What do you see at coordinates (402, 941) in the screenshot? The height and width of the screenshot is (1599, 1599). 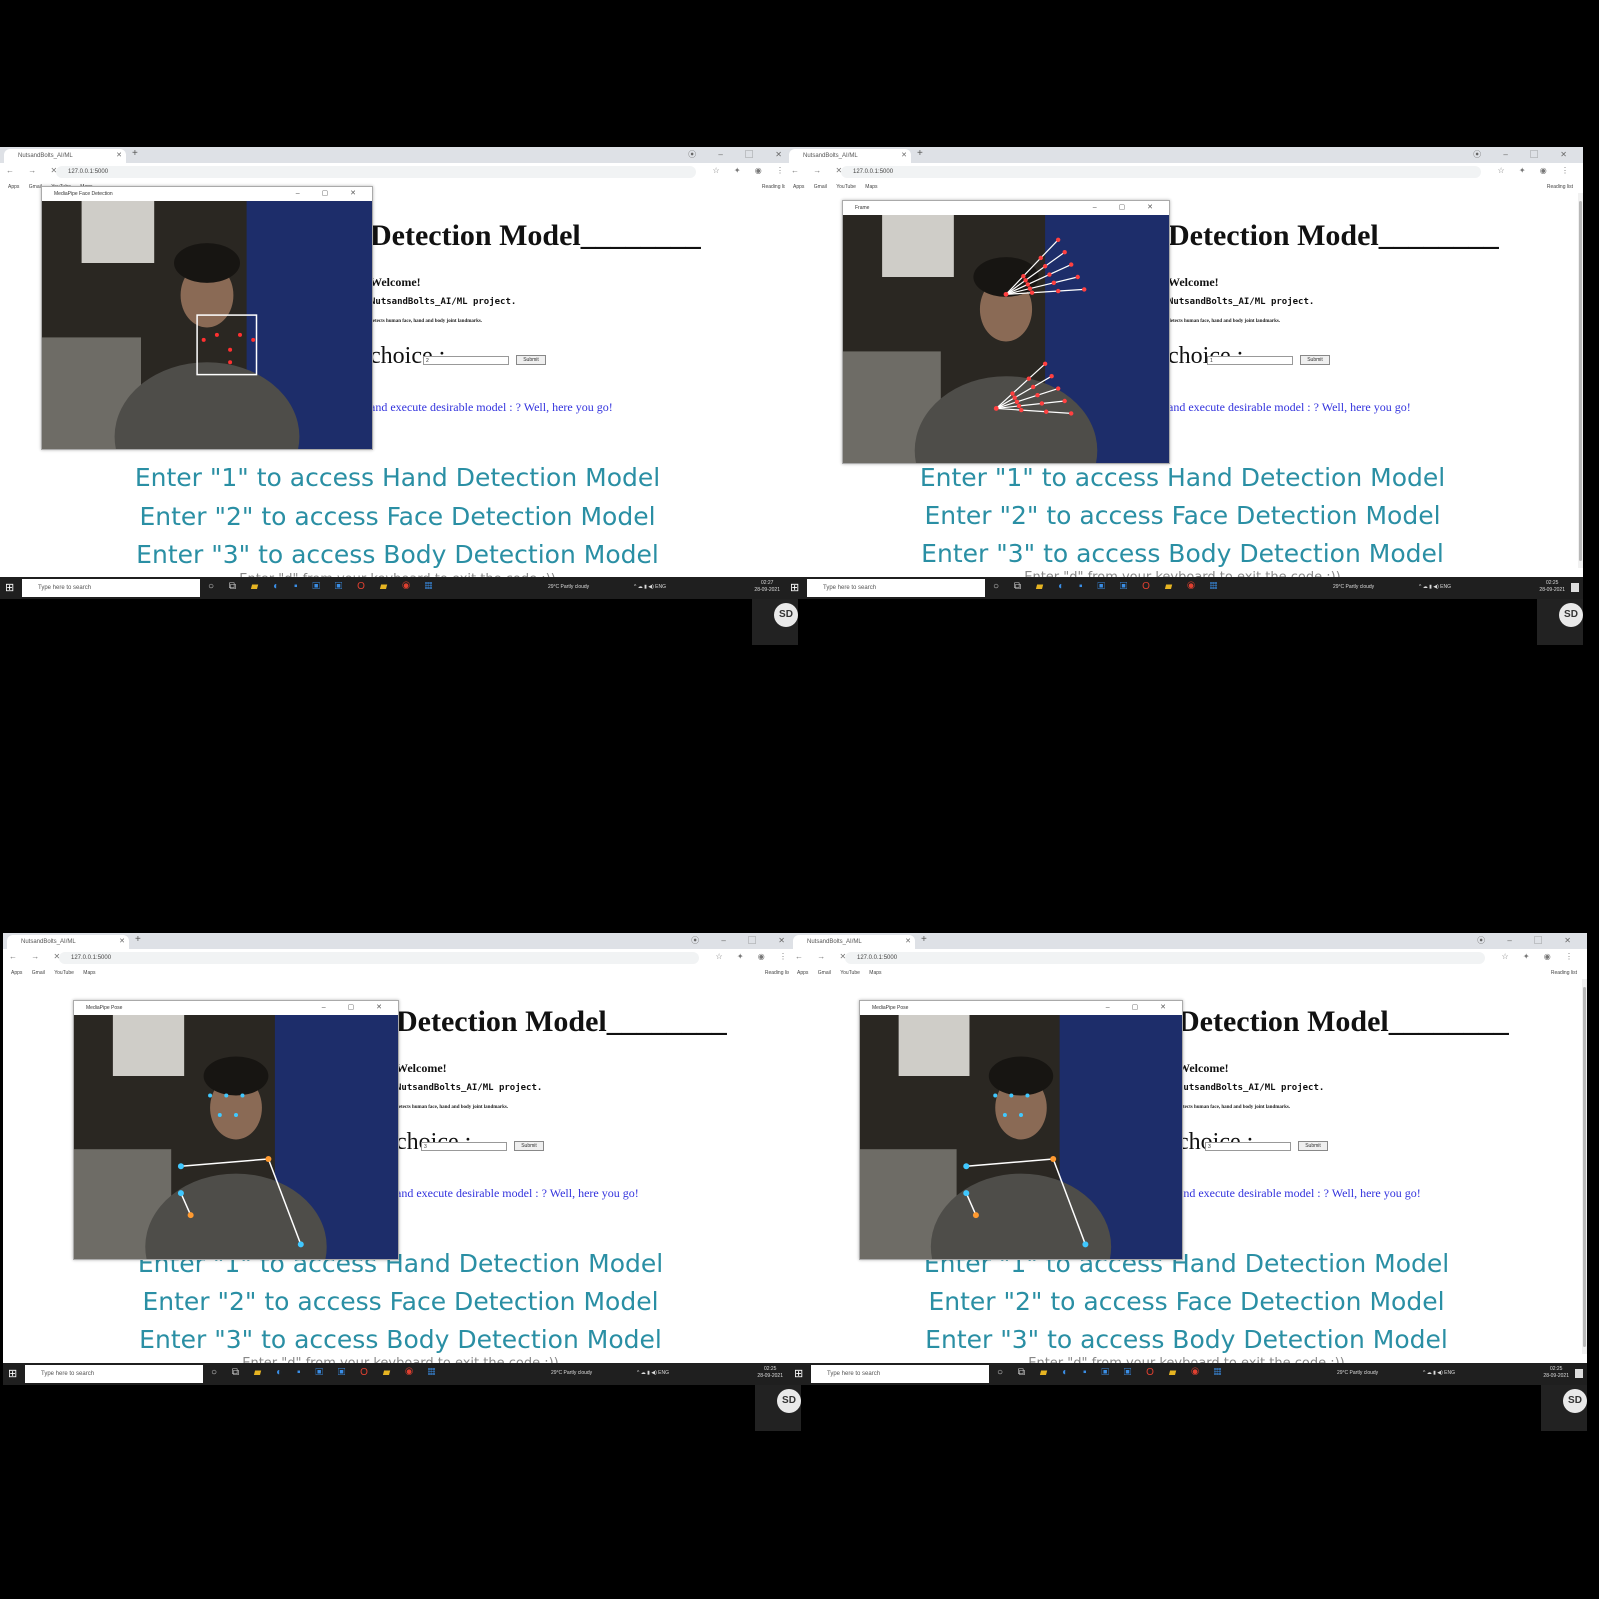 I see `tab-bar: NutsandBolts_AI/ML ✕ + ⦿ – ▢ ✕` at bounding box center [402, 941].